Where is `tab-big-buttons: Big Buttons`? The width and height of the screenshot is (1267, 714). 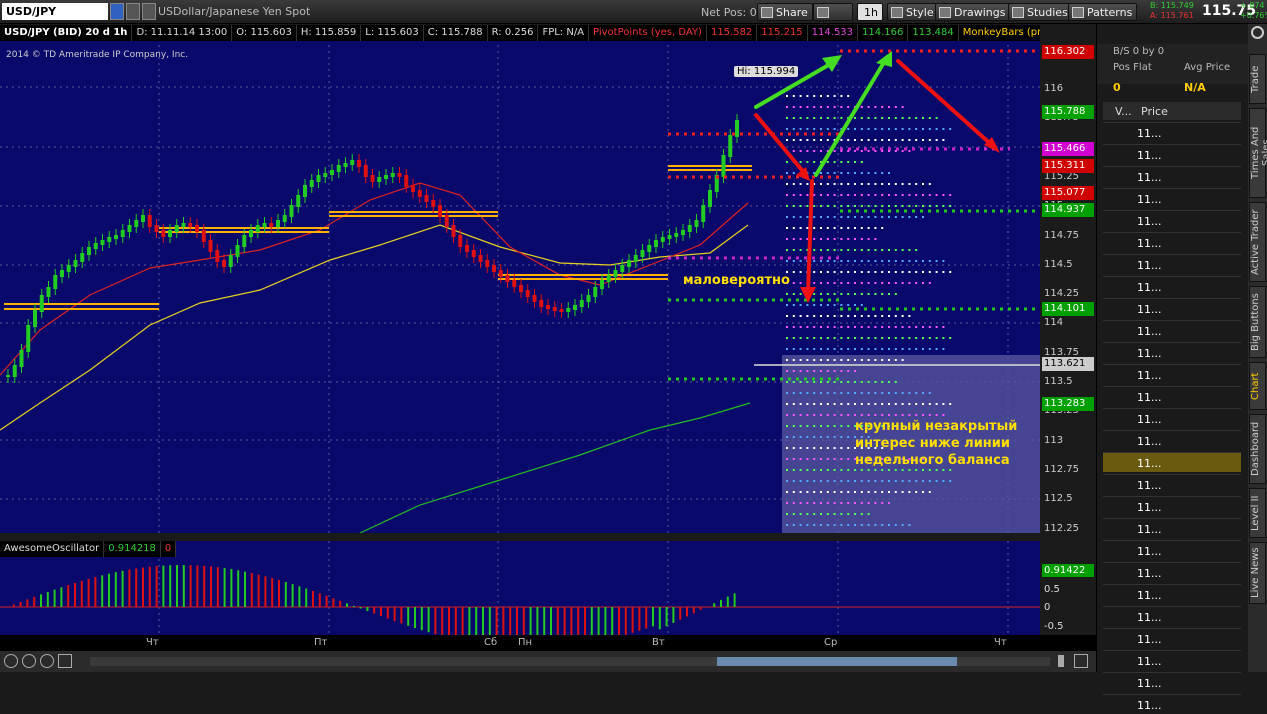
tab-big-buttons: Big Buttons is located at coordinates (1257, 322).